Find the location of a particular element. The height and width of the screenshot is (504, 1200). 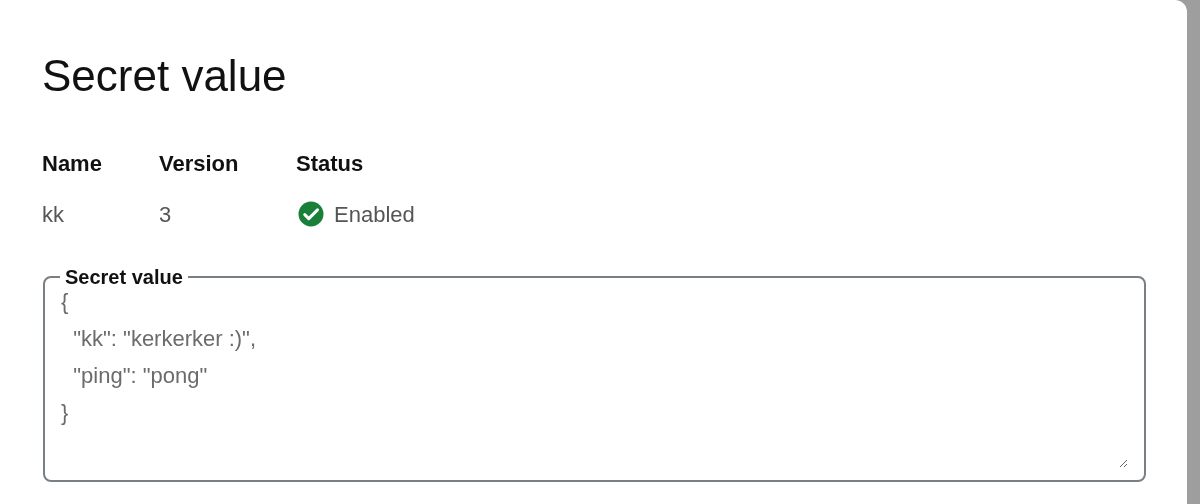

status-value: Enabled is located at coordinates (374, 214).